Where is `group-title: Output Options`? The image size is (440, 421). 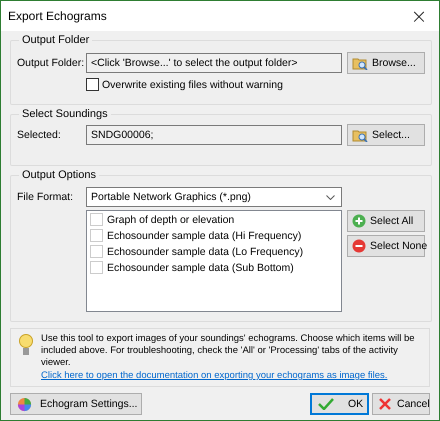
group-title: Output Options is located at coordinates (59, 175).